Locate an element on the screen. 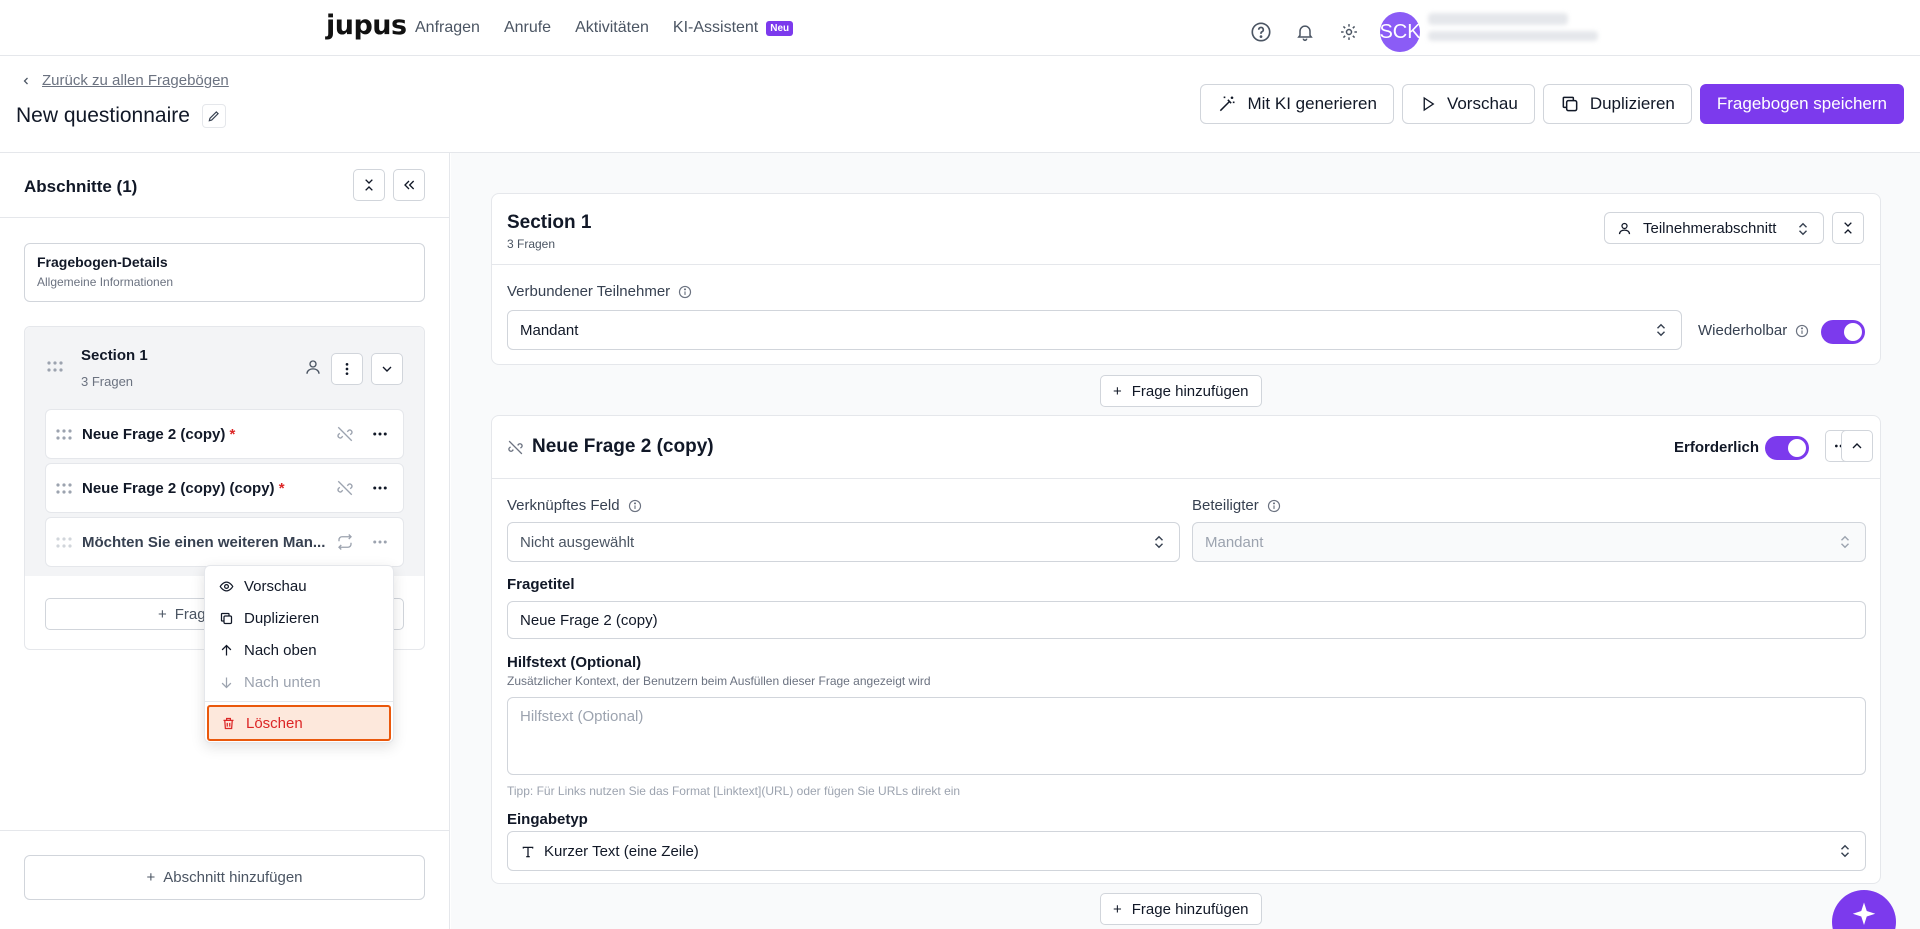 This screenshot has width=1920, height=929. question-item: Neue Frage 2 (copy) * is located at coordinates (224, 434).